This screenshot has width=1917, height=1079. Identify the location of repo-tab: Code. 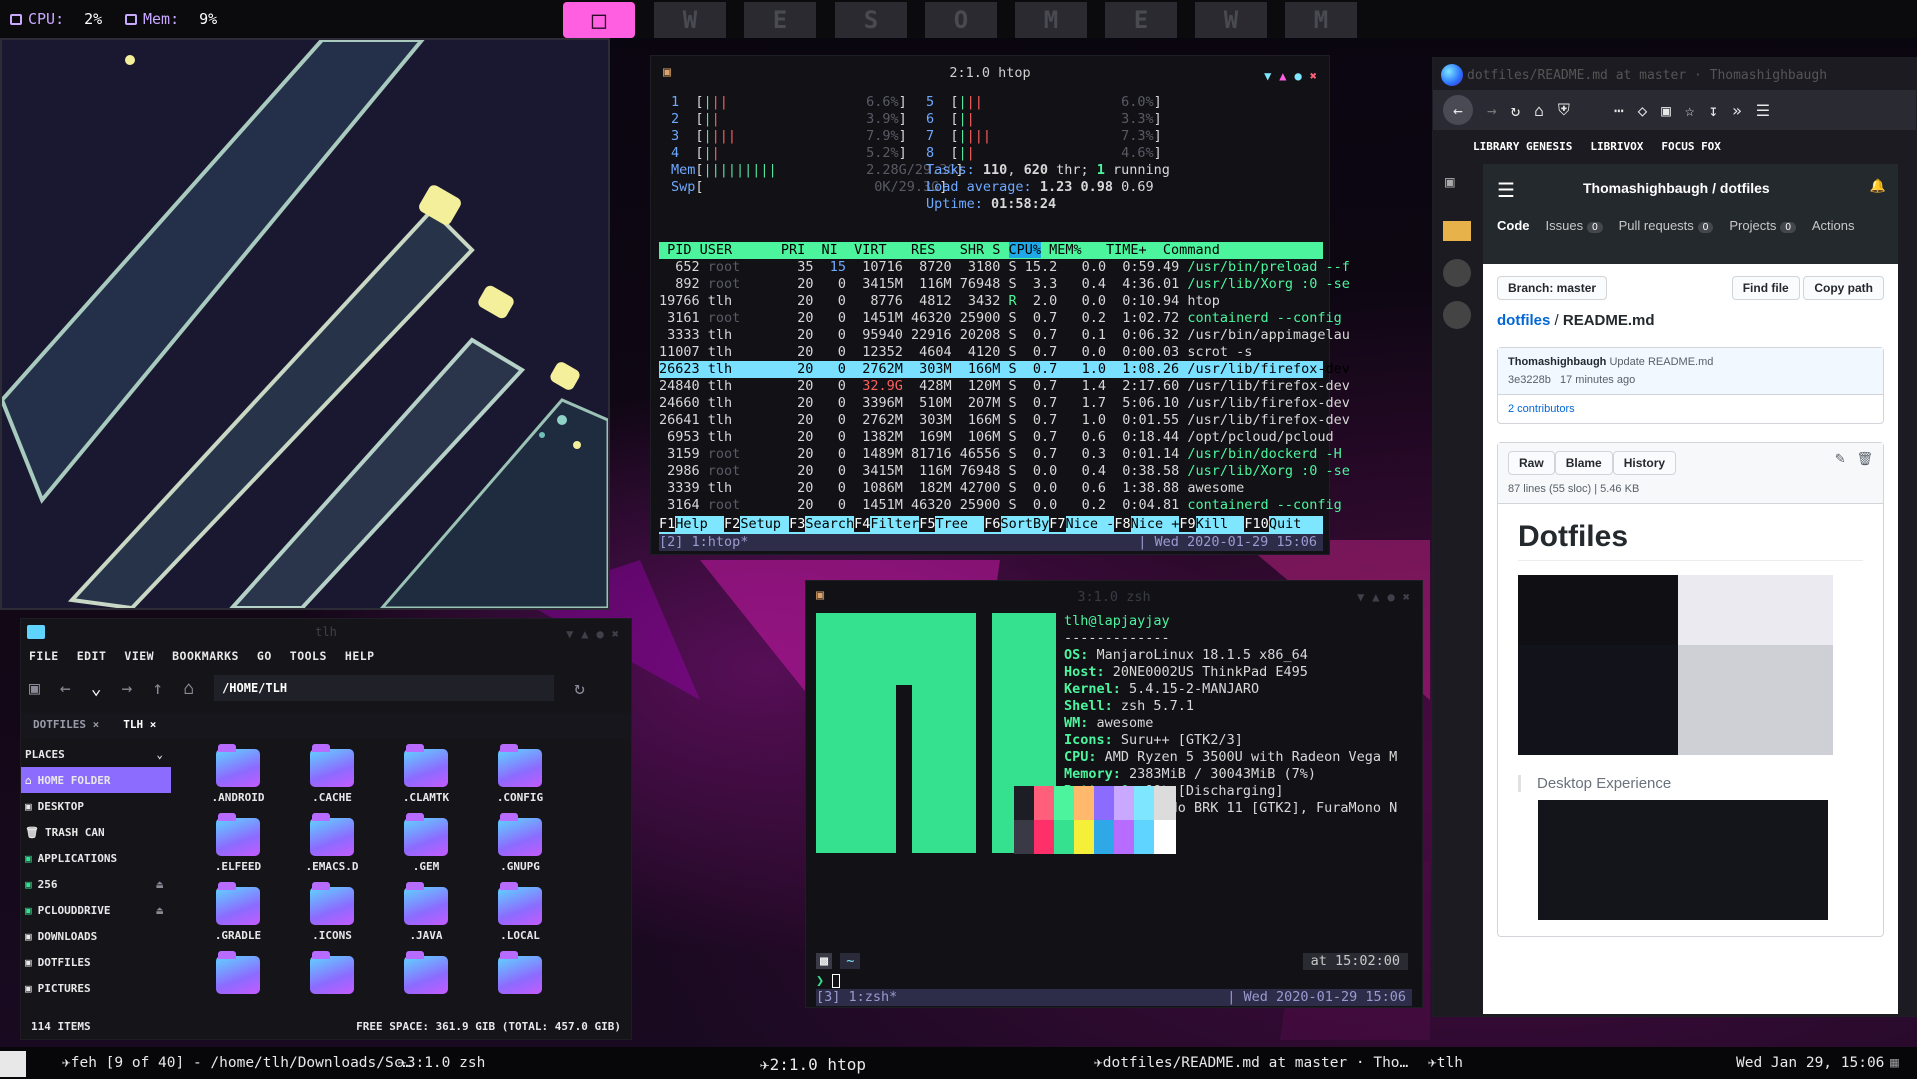
(1513, 225).